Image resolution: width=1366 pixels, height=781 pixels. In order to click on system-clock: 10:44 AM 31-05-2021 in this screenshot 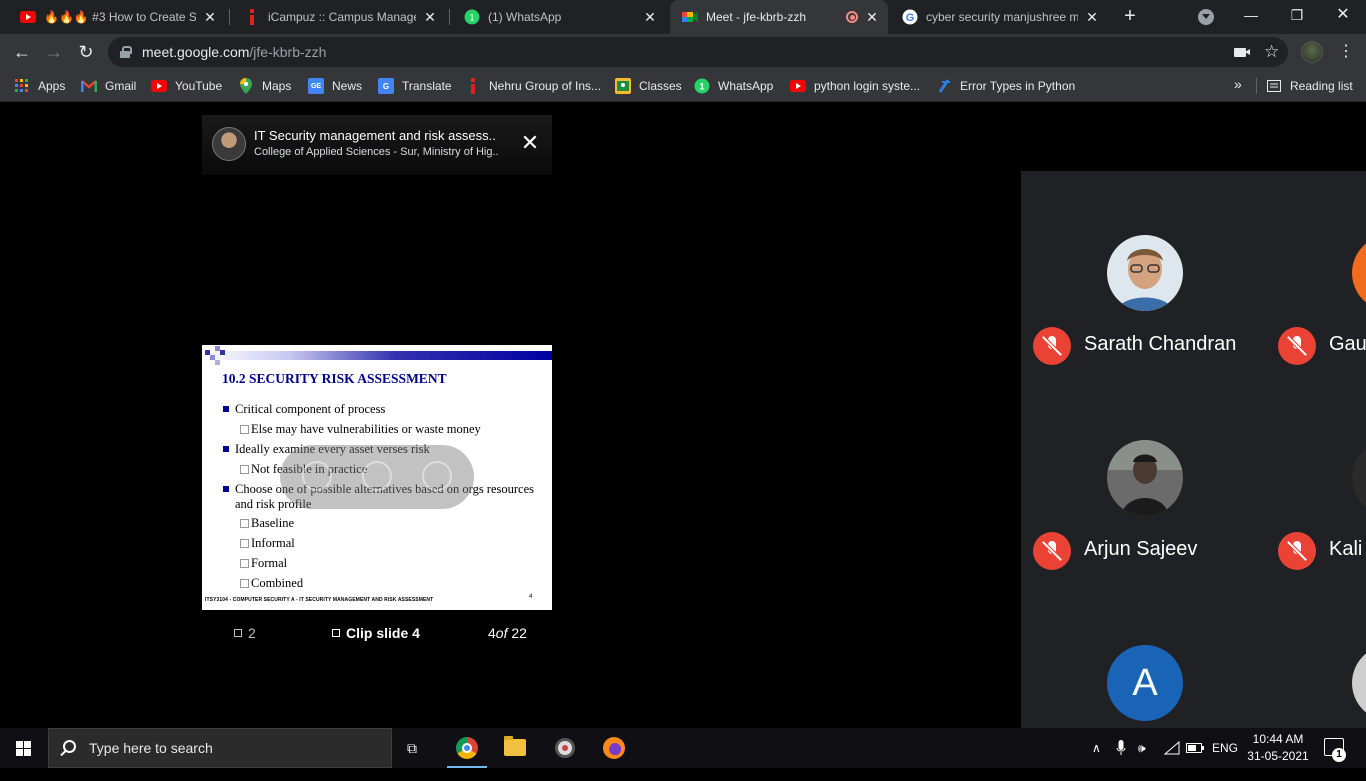, I will do `click(1278, 748)`.